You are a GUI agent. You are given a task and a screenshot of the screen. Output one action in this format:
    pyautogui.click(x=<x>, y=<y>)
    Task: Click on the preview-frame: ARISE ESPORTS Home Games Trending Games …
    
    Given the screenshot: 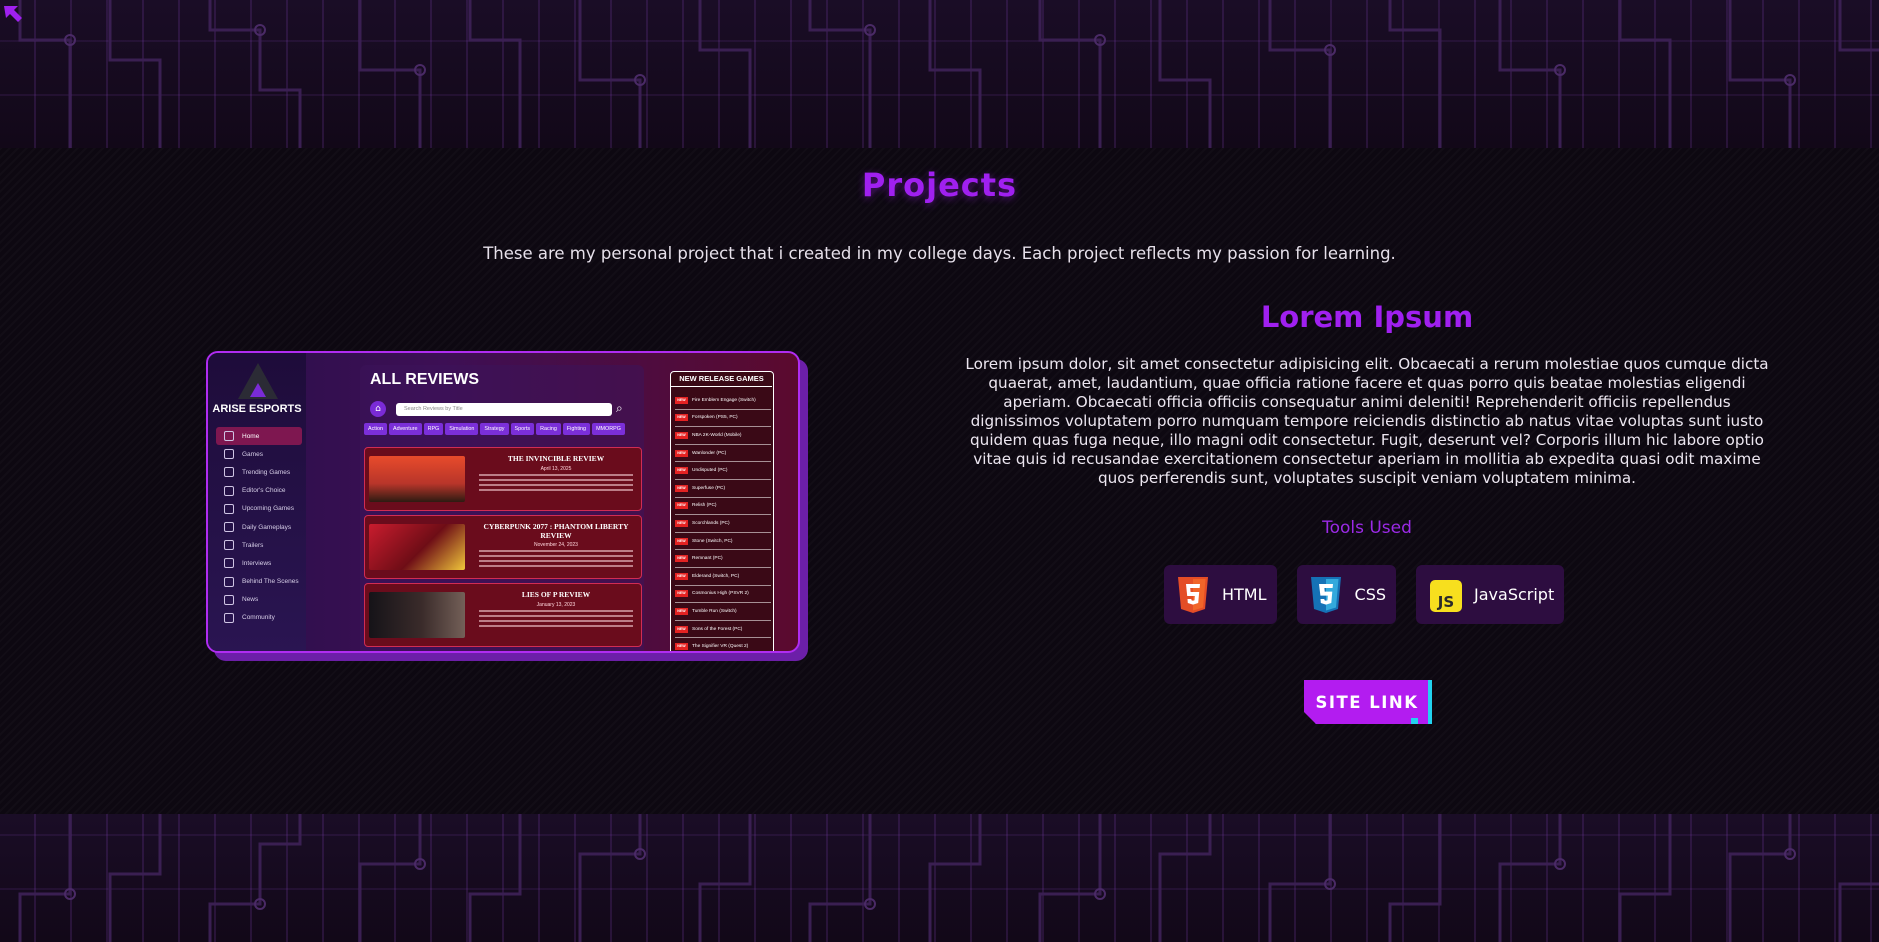 What is the action you would take?
    pyautogui.click(x=503, y=502)
    